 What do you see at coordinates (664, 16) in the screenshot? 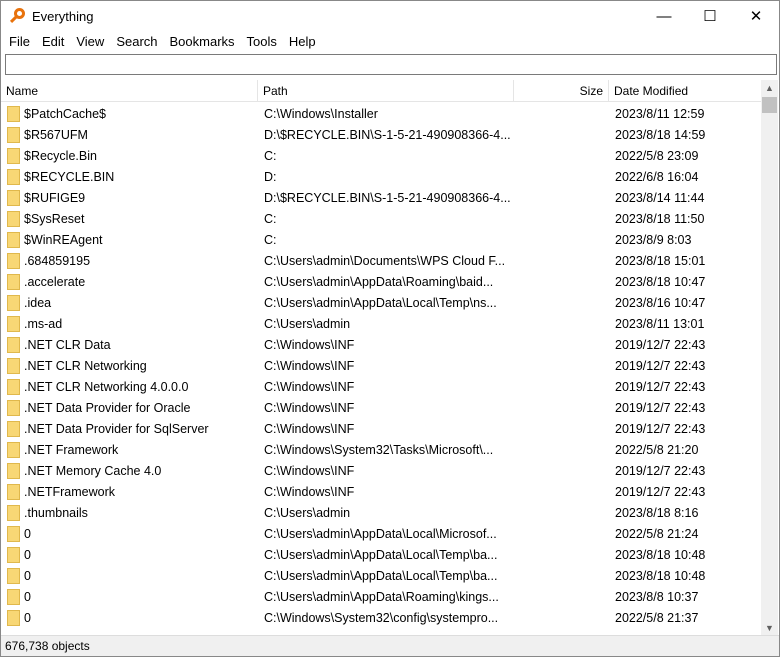
I see `minimize-button: —` at bounding box center [664, 16].